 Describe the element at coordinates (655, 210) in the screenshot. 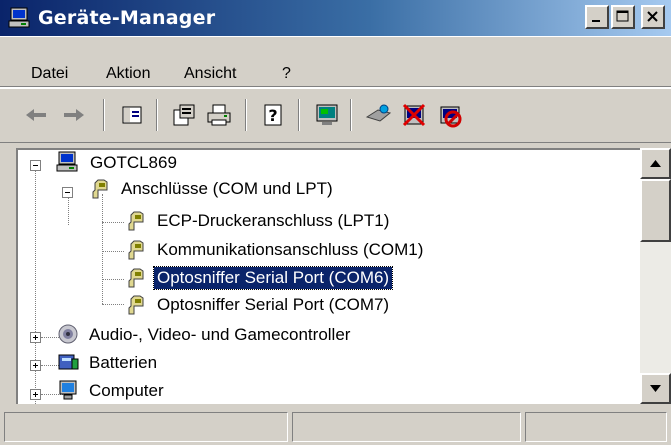

I see `scroll-thumb` at that location.